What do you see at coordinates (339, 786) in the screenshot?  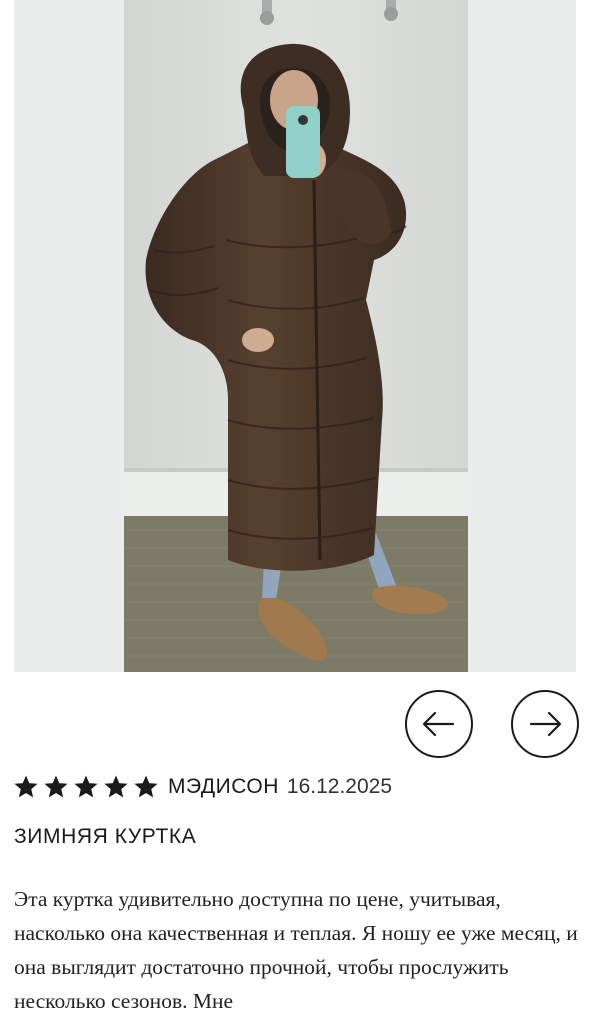 I see `review-date: 16.12.2025` at bounding box center [339, 786].